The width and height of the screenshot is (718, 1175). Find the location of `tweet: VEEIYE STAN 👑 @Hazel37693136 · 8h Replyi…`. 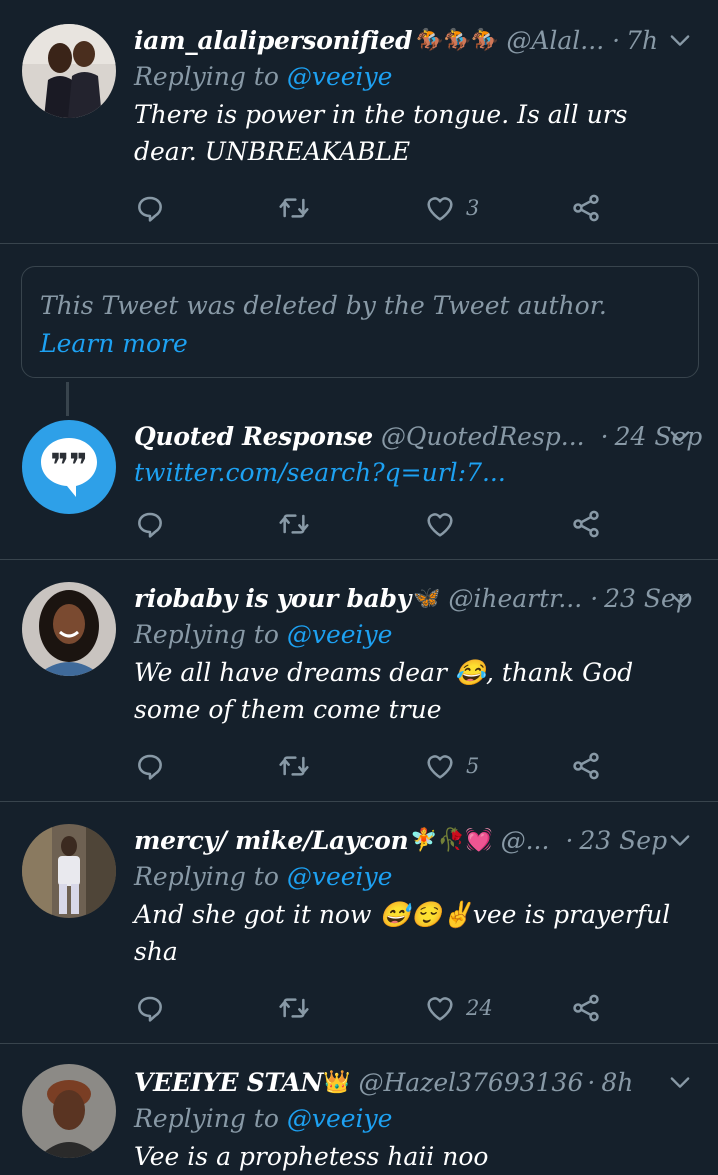

tweet: VEEIYE STAN 👑 @Hazel37693136 · 8h Replyi… is located at coordinates (359, 1109).